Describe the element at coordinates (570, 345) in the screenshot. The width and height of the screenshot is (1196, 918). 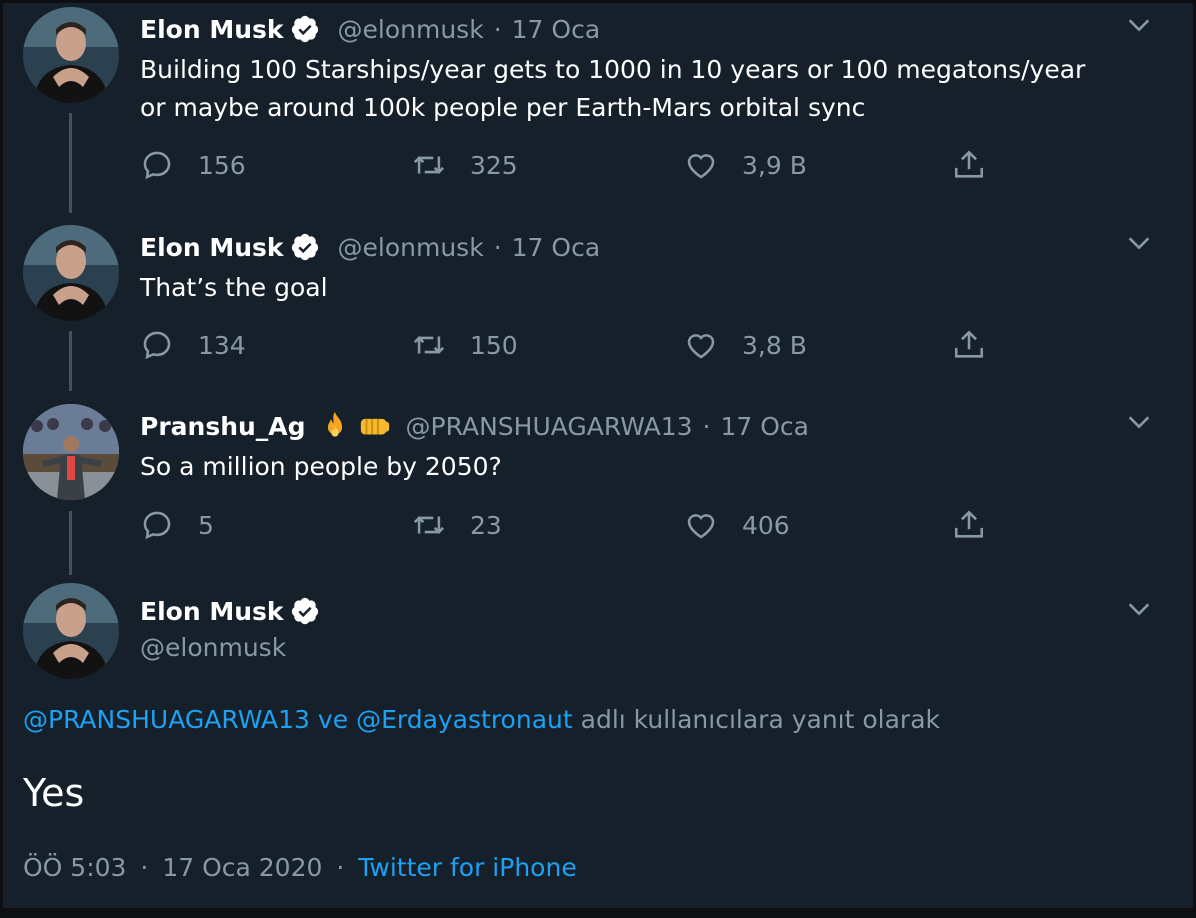
I see `tweet-actions: 134 150 3,8 B` at that location.